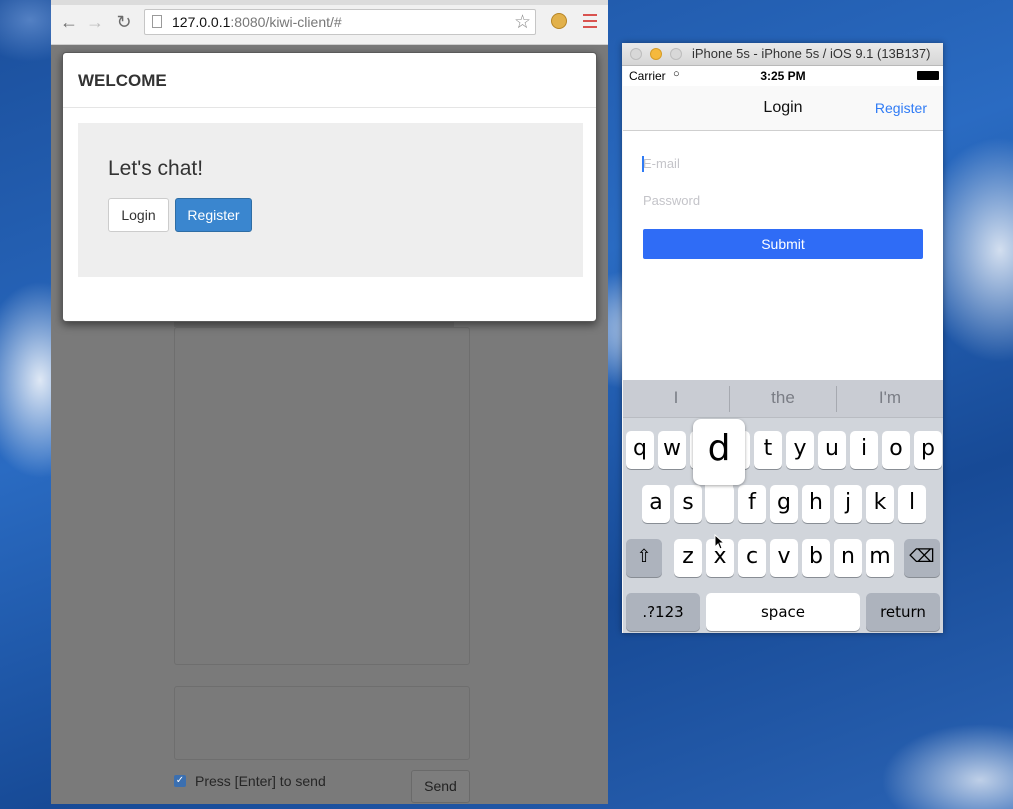 This screenshot has height=809, width=1013. What do you see at coordinates (848, 504) in the screenshot?
I see `key-j: j` at bounding box center [848, 504].